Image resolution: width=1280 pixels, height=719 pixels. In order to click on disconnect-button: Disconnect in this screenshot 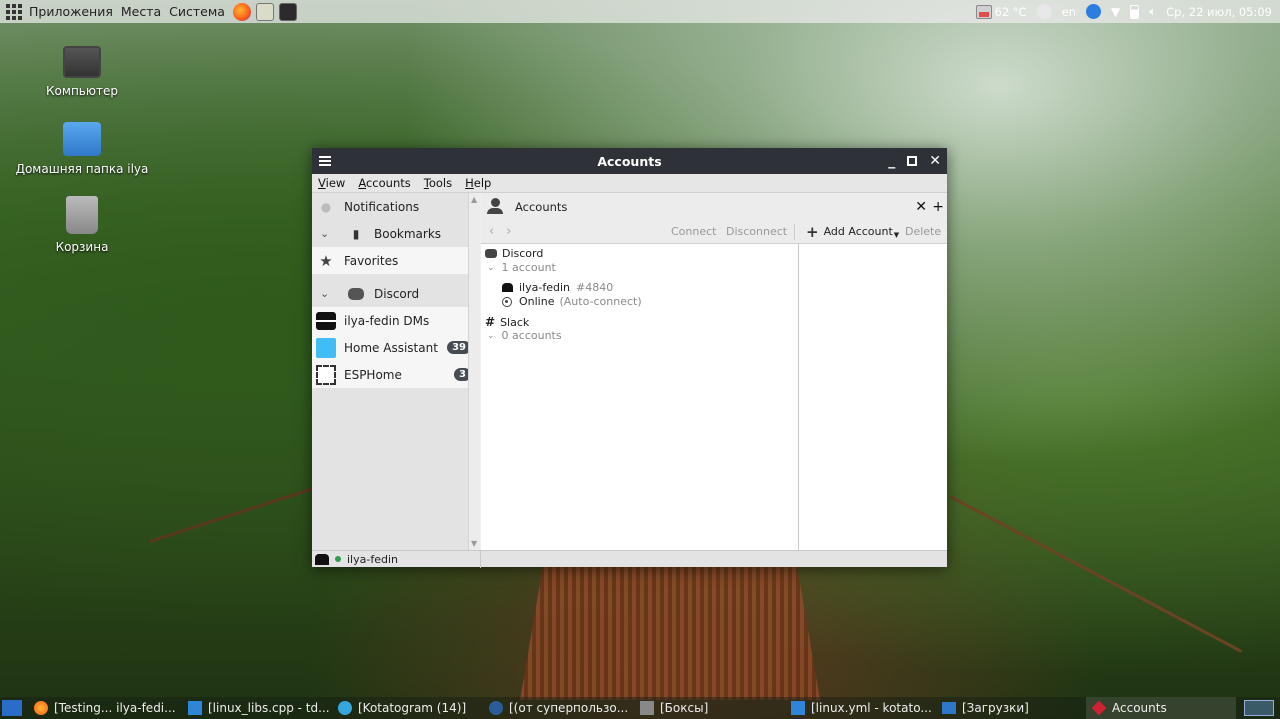, I will do `click(756, 231)`.